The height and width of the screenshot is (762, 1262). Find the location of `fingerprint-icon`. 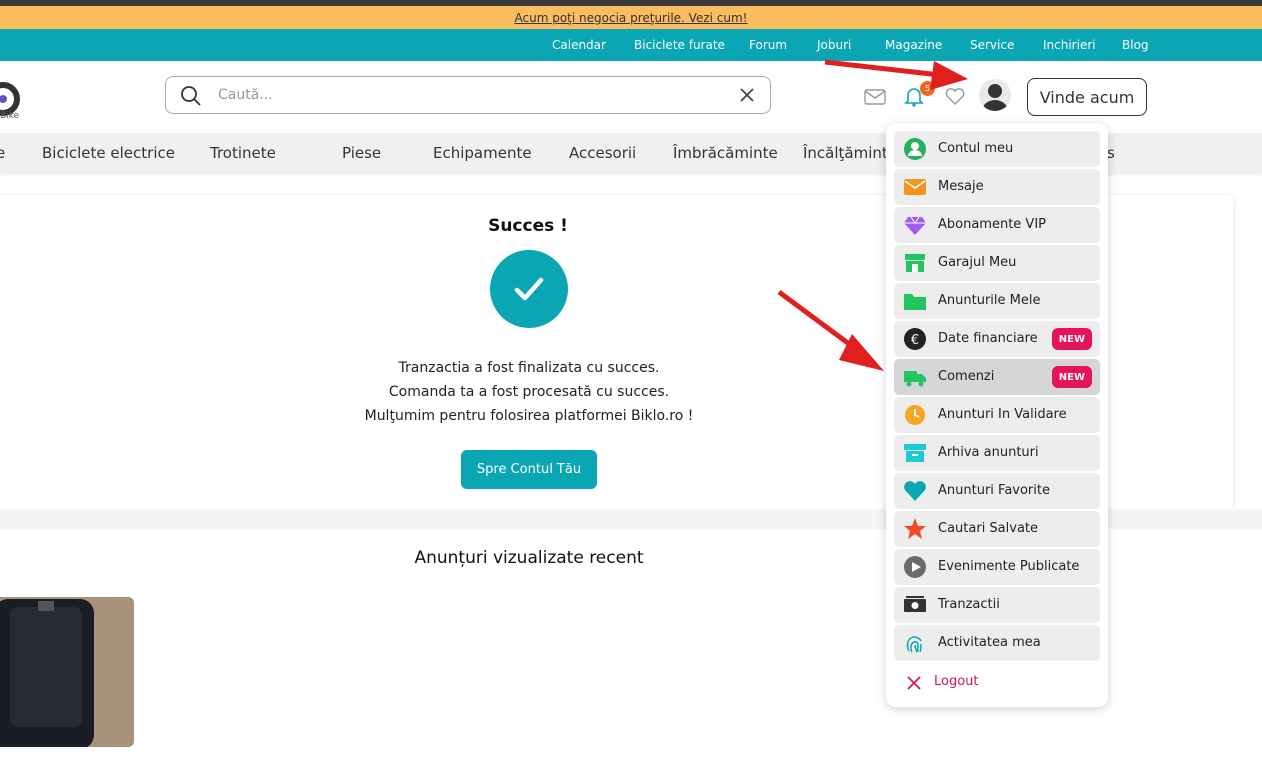

fingerprint-icon is located at coordinates (914, 644).